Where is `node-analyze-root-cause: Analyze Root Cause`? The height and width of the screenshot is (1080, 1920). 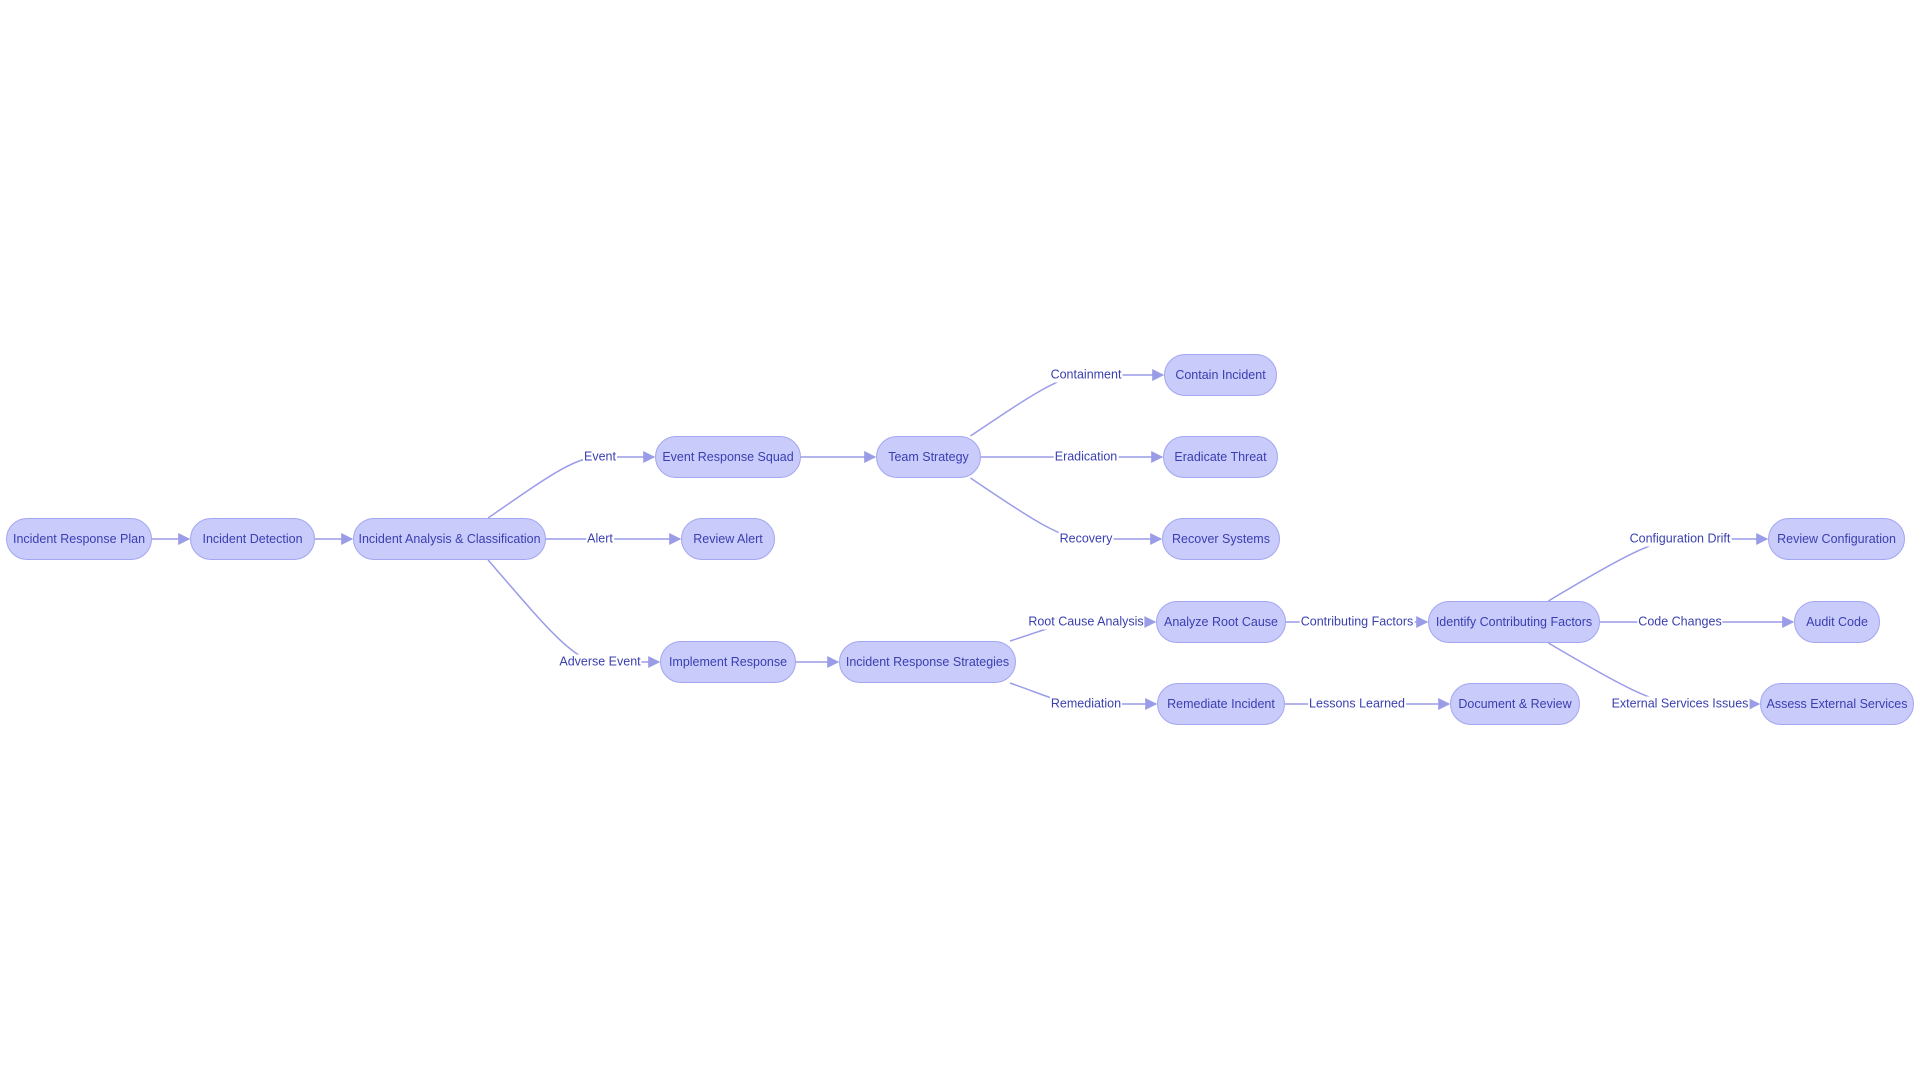
node-analyze-root-cause: Analyze Root Cause is located at coordinates (1221, 622).